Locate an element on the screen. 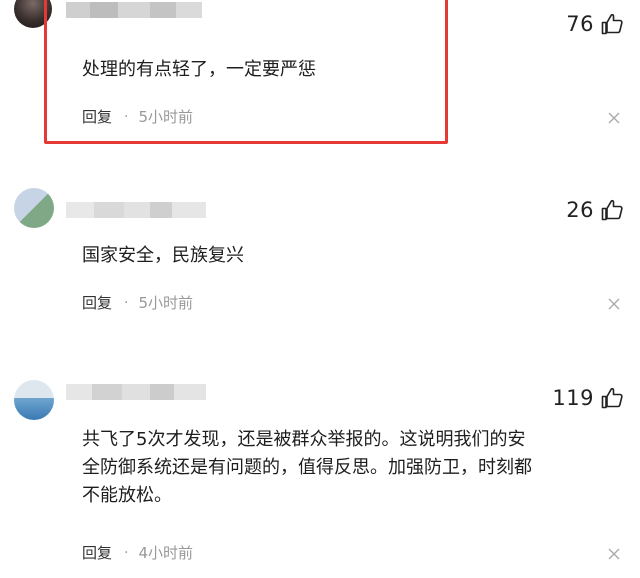  timestamp: 4小时前 is located at coordinates (166, 553).